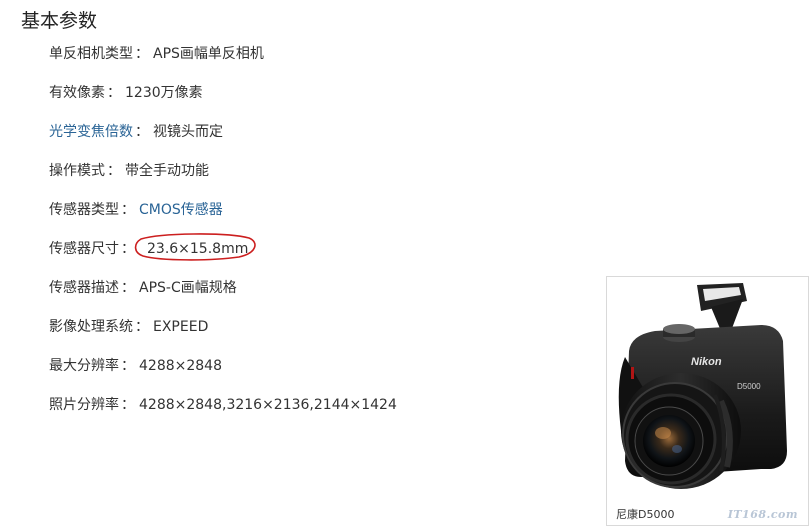 The width and height of the screenshot is (811, 532). Describe the element at coordinates (188, 288) in the screenshot. I see `param-value: APS-C画幅规格` at that location.